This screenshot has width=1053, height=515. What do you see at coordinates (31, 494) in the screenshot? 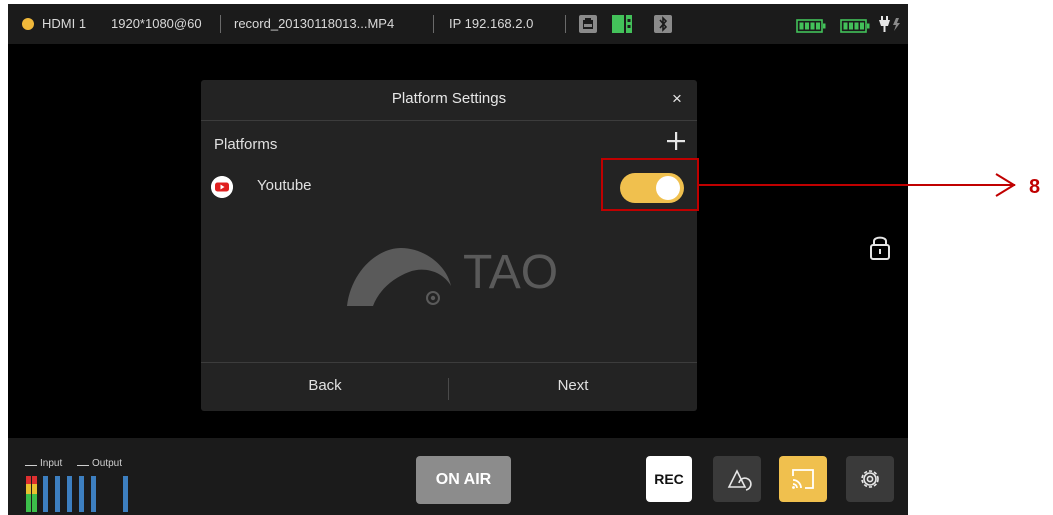
I see `input-level-meter` at bounding box center [31, 494].